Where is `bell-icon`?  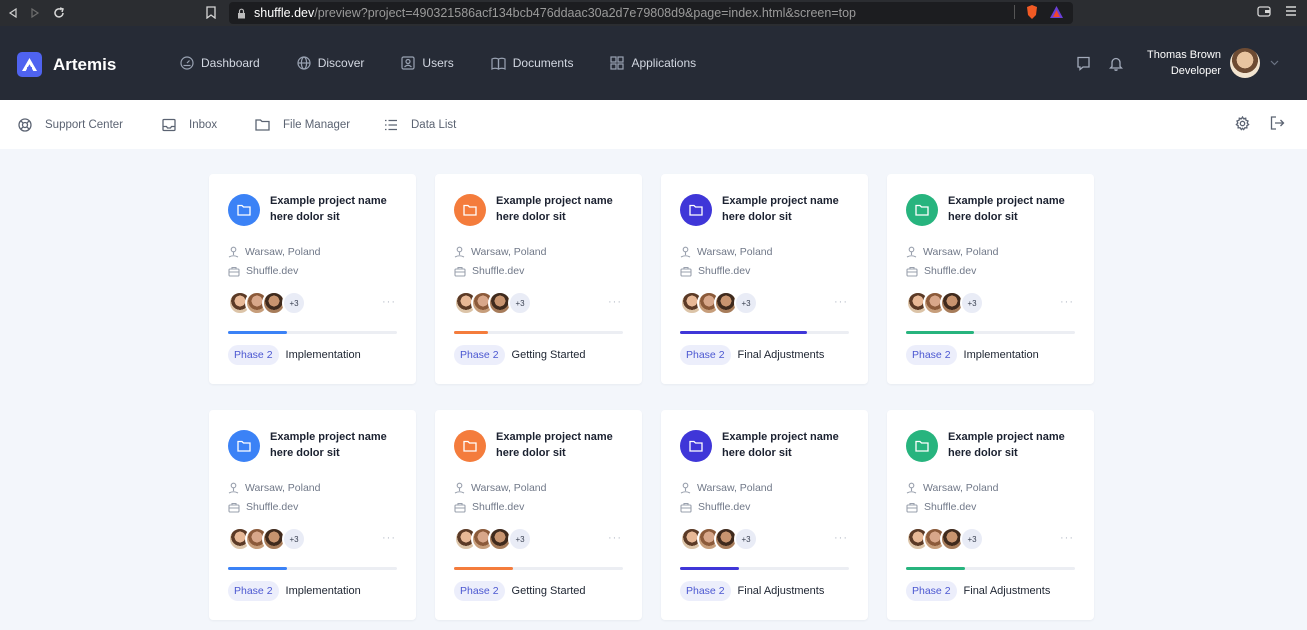
bell-icon is located at coordinates (1116, 63).